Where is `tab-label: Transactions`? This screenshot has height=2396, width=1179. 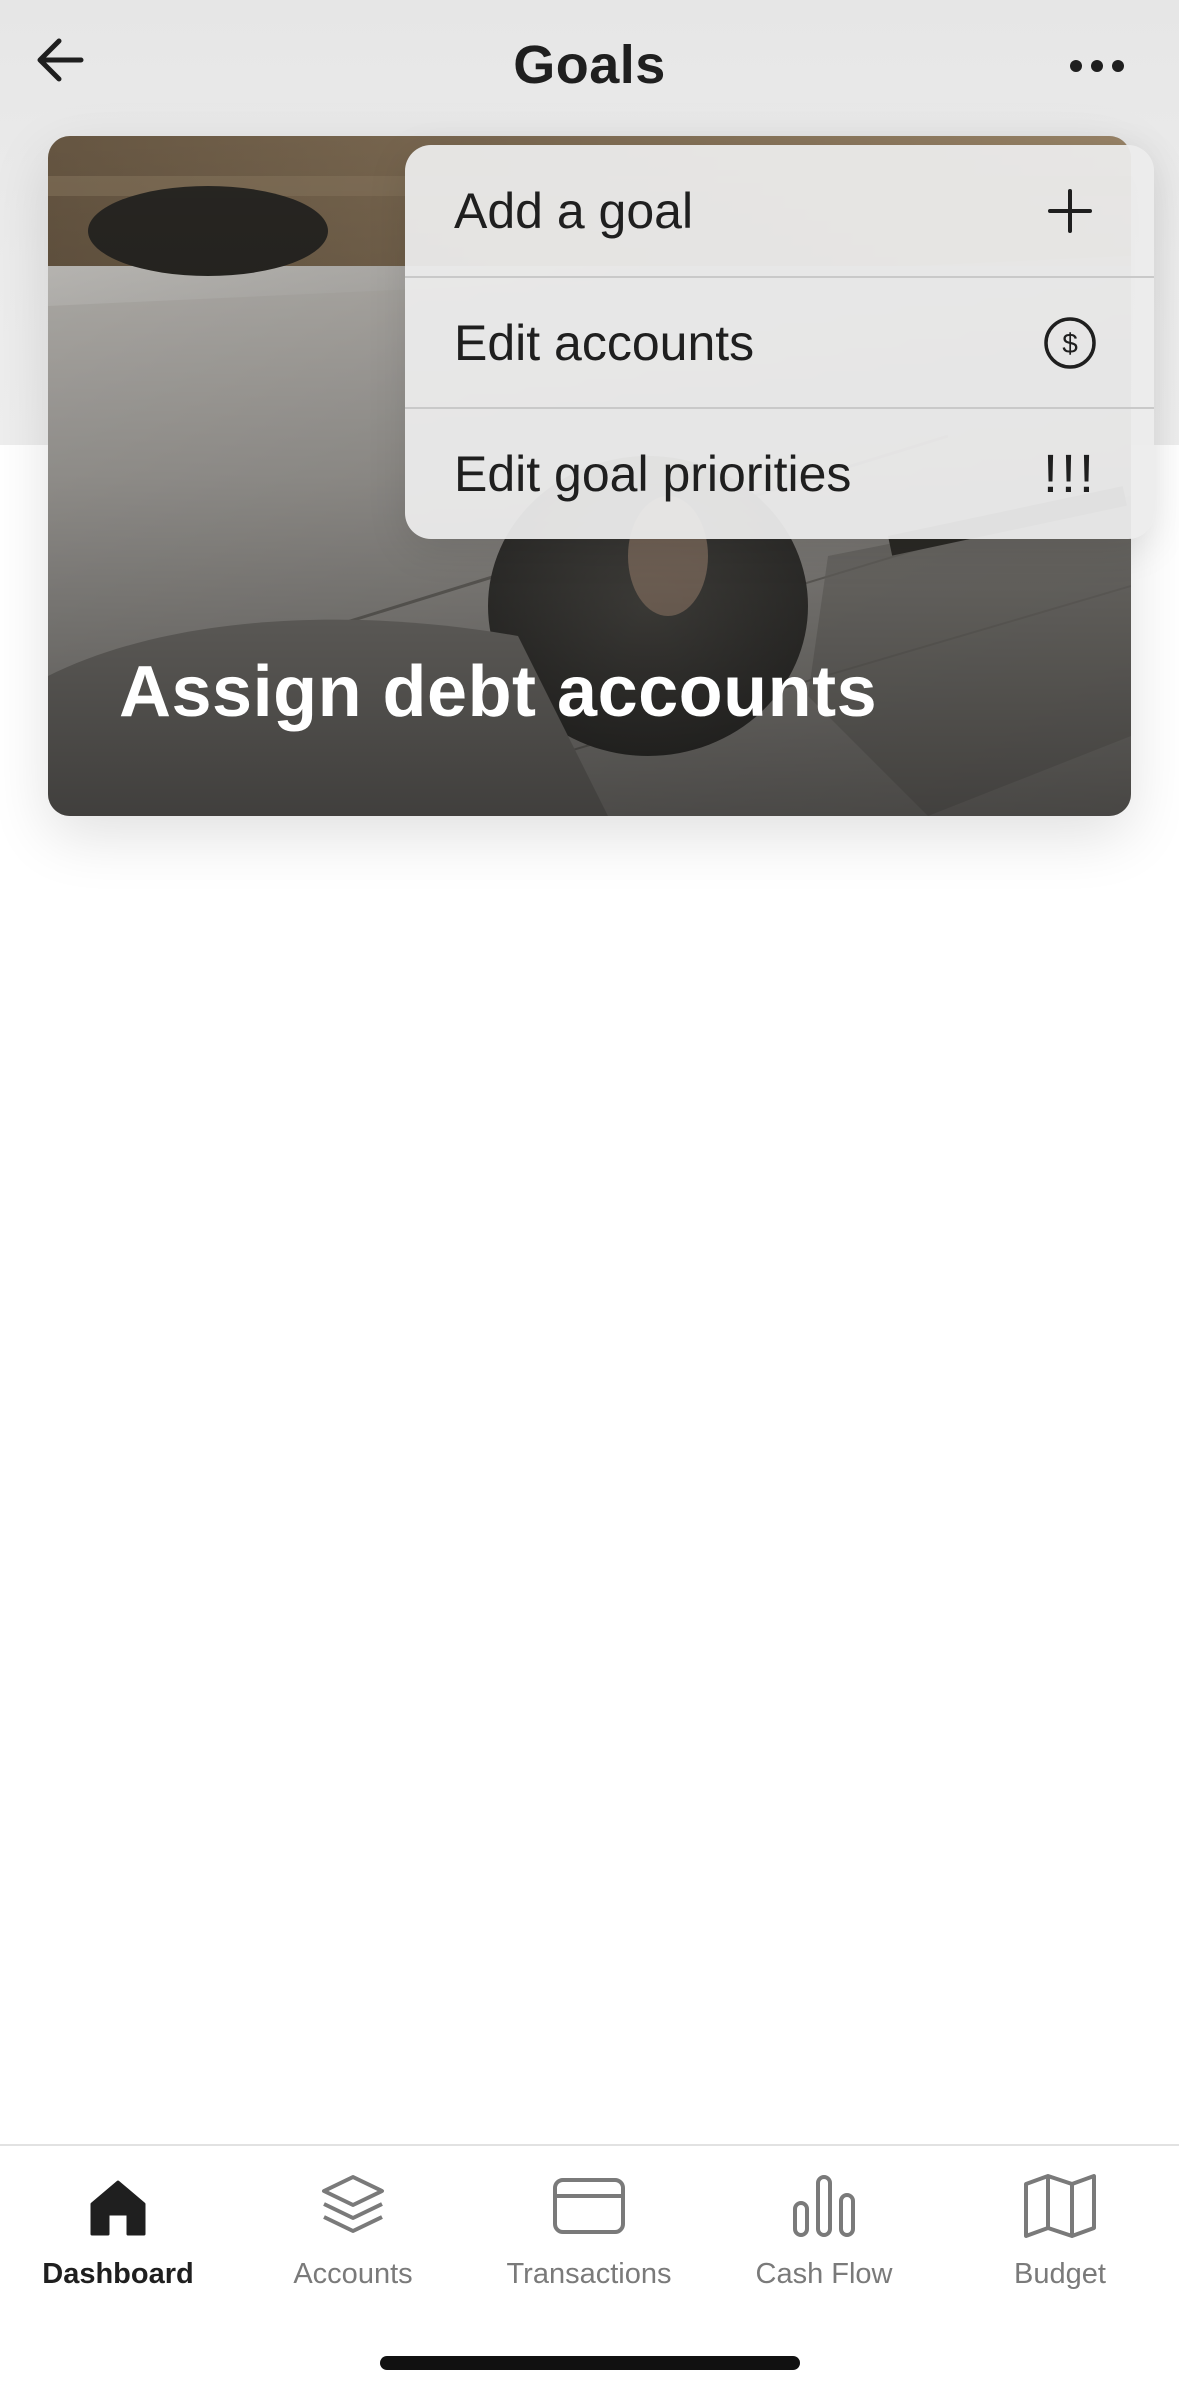 tab-label: Transactions is located at coordinates (589, 2274).